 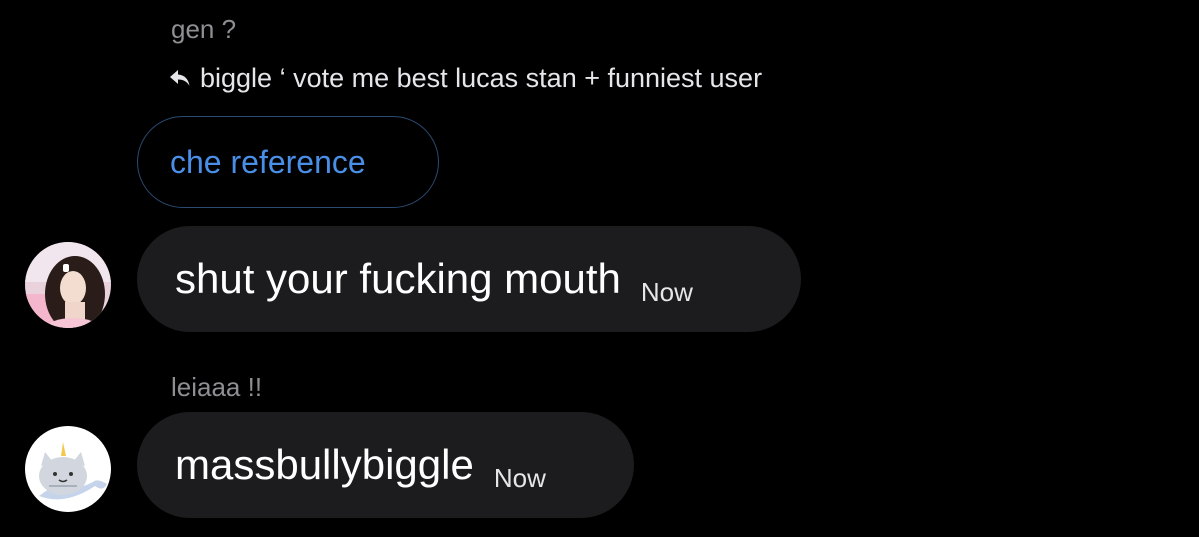 I want to click on sender-name-gen: gen ?, so click(x=204, y=29).